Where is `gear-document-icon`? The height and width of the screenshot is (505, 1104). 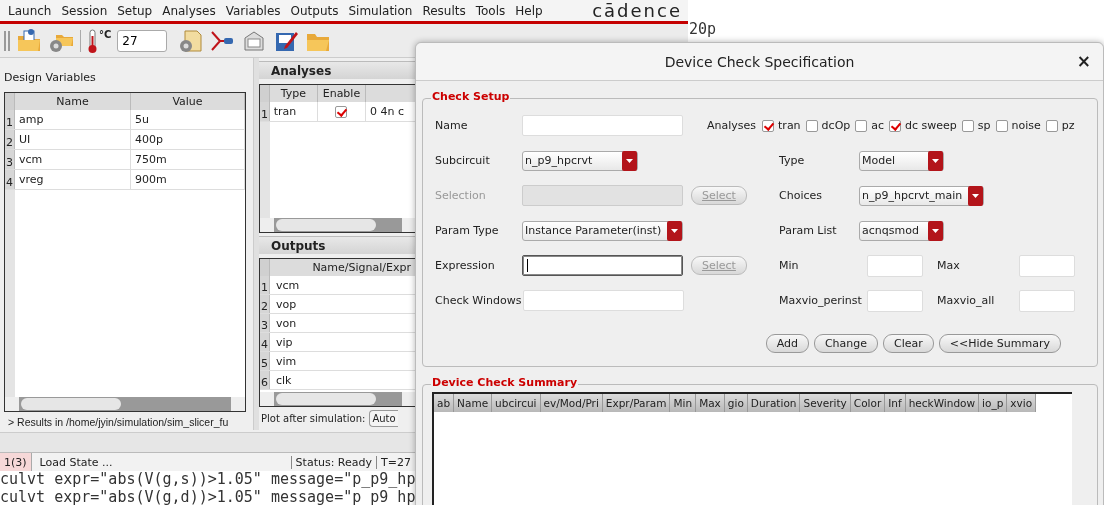 gear-document-icon is located at coordinates (190, 40).